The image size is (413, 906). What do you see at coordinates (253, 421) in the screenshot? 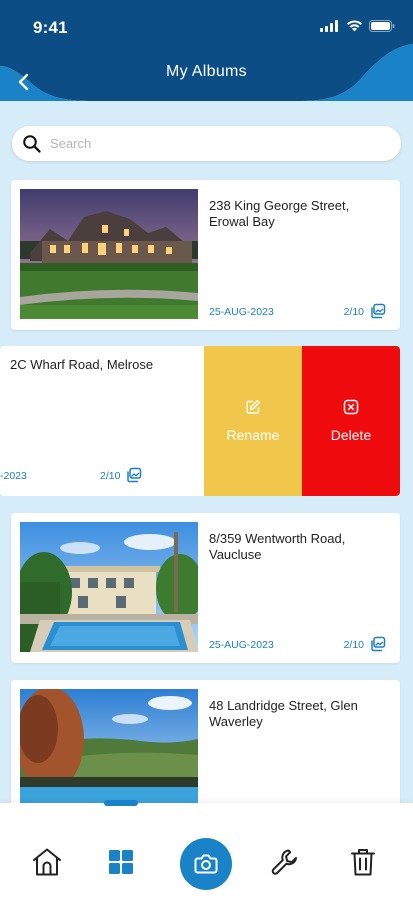
I see `rename-button: Rename` at bounding box center [253, 421].